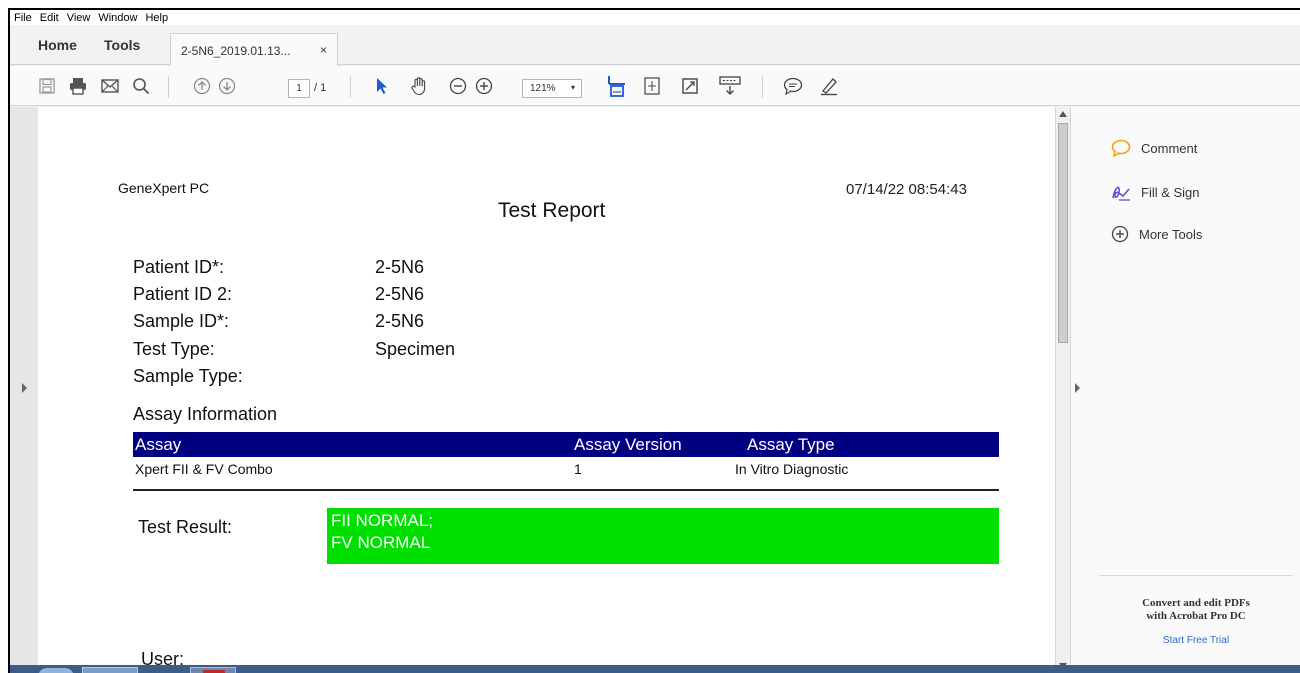  Describe the element at coordinates (1062, 390) in the screenshot. I see `vertical-scrollbar` at that location.